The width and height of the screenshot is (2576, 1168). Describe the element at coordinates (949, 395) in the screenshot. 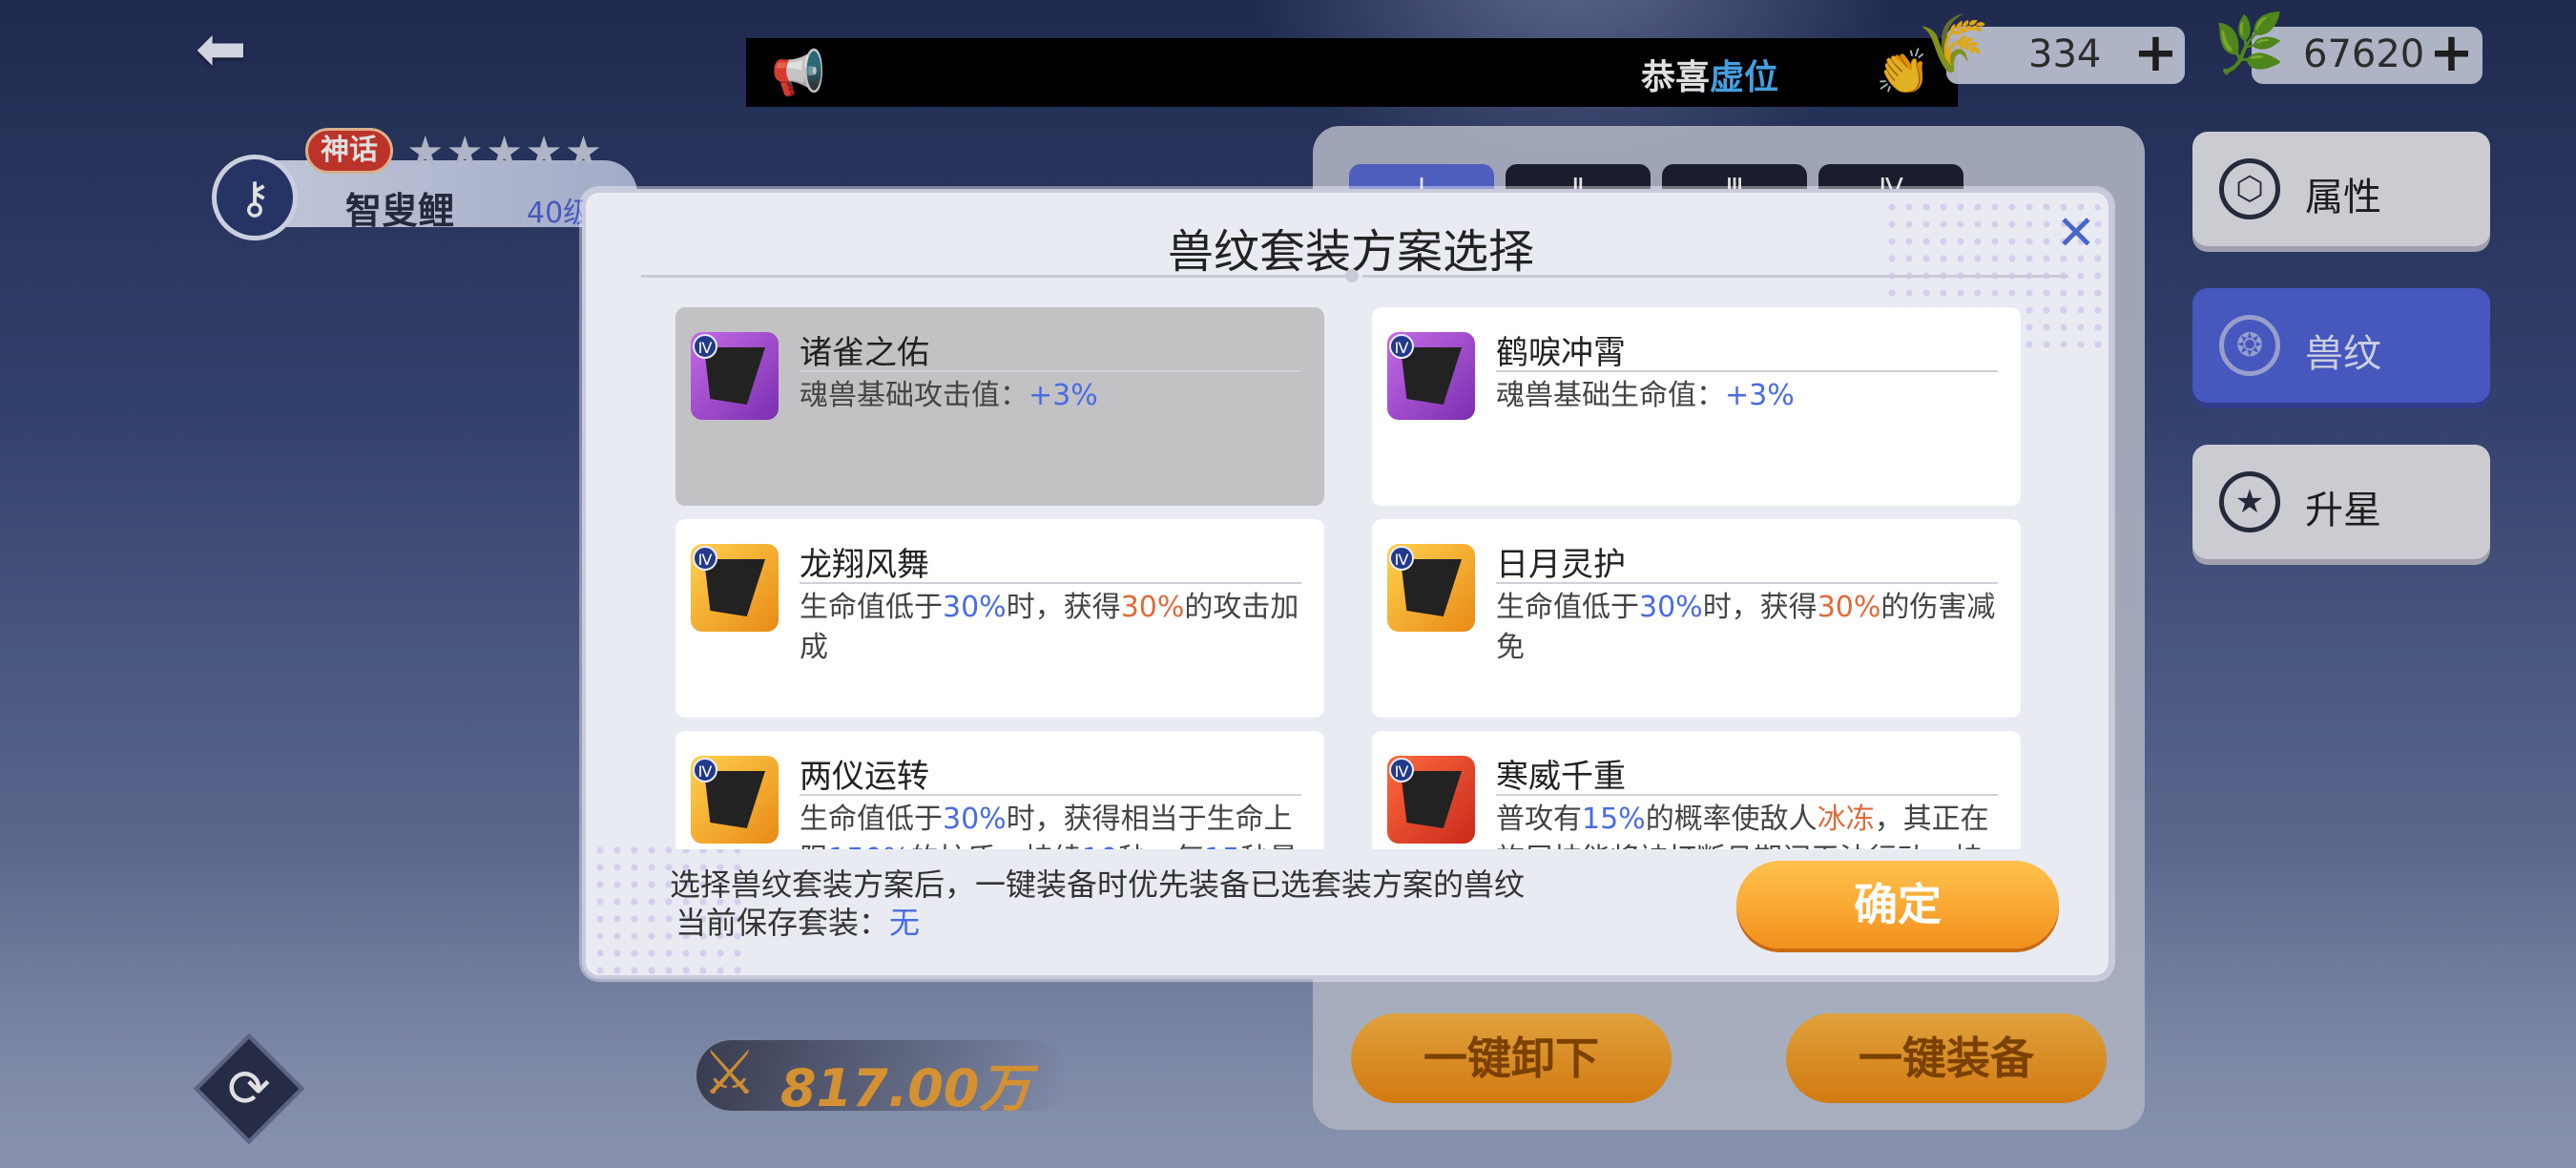

I see `suit-description: 魂兽基础攻击值：+3%` at that location.